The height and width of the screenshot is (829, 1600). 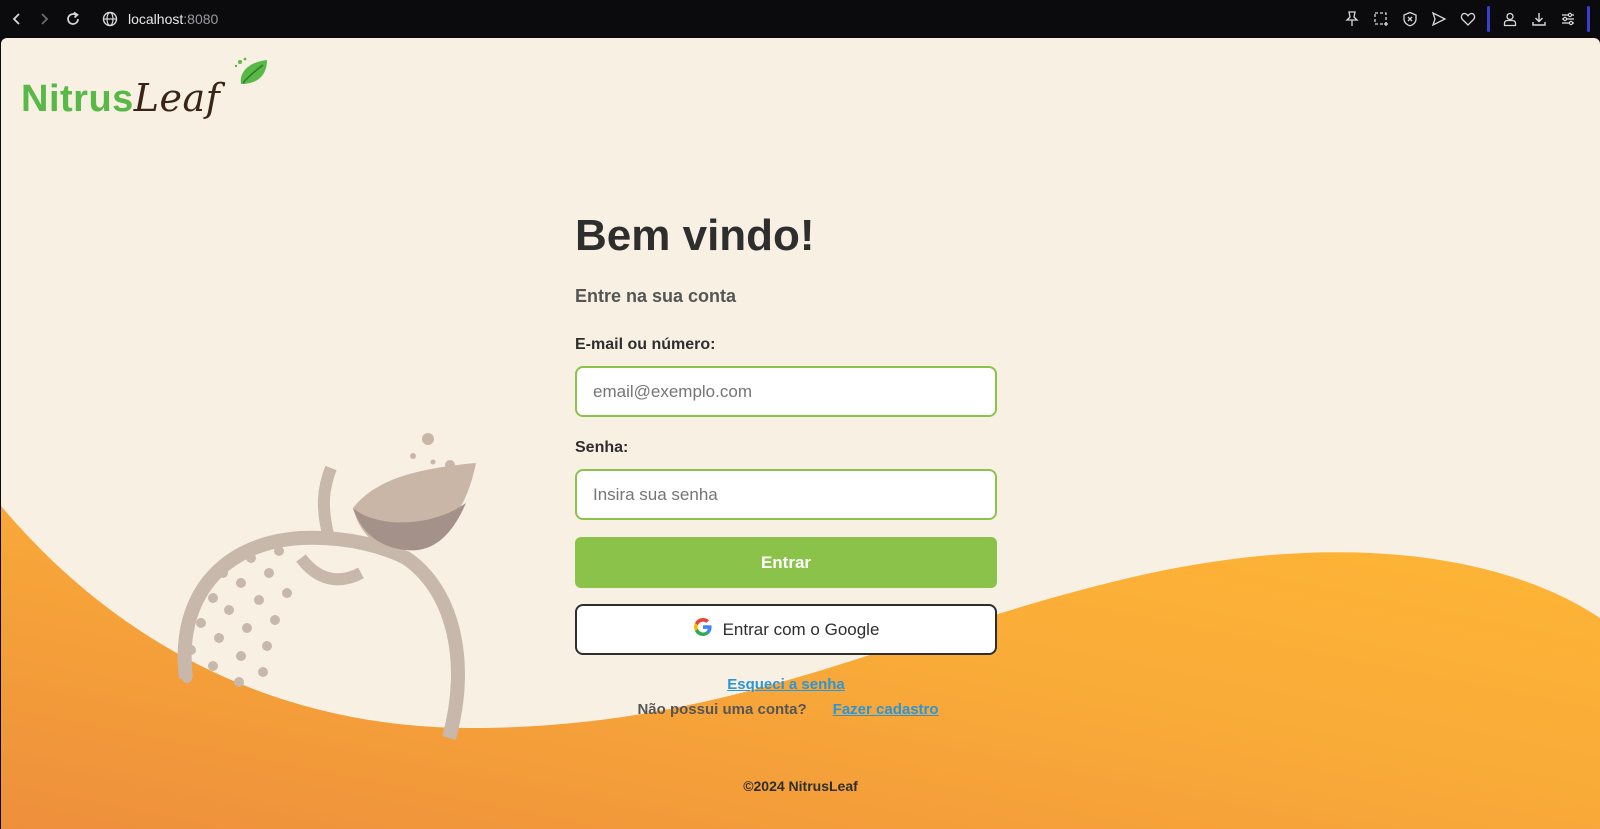 I want to click on login-button: Entrar, so click(x=786, y=562).